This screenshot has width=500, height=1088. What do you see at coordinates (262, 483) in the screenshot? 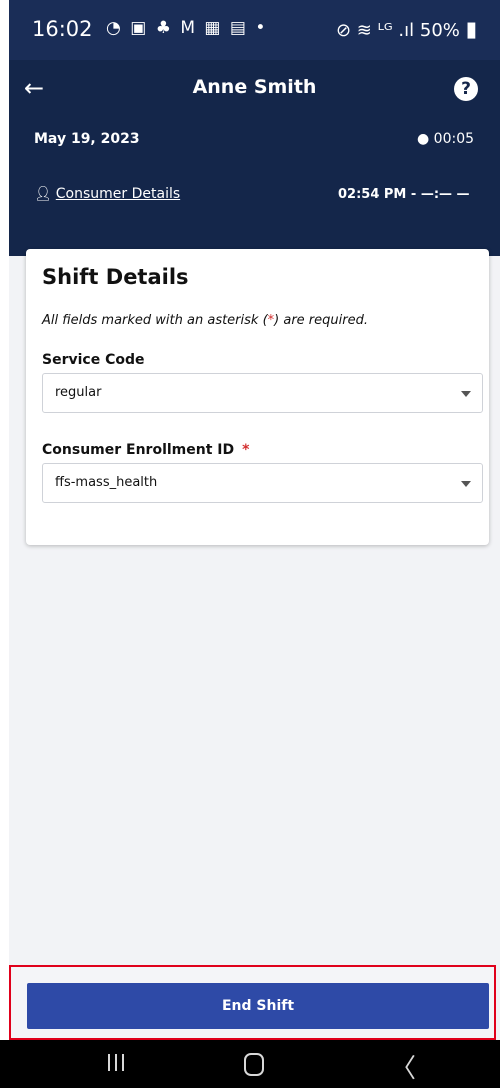
I see `enrollment-select: ffs-mass_health` at bounding box center [262, 483].